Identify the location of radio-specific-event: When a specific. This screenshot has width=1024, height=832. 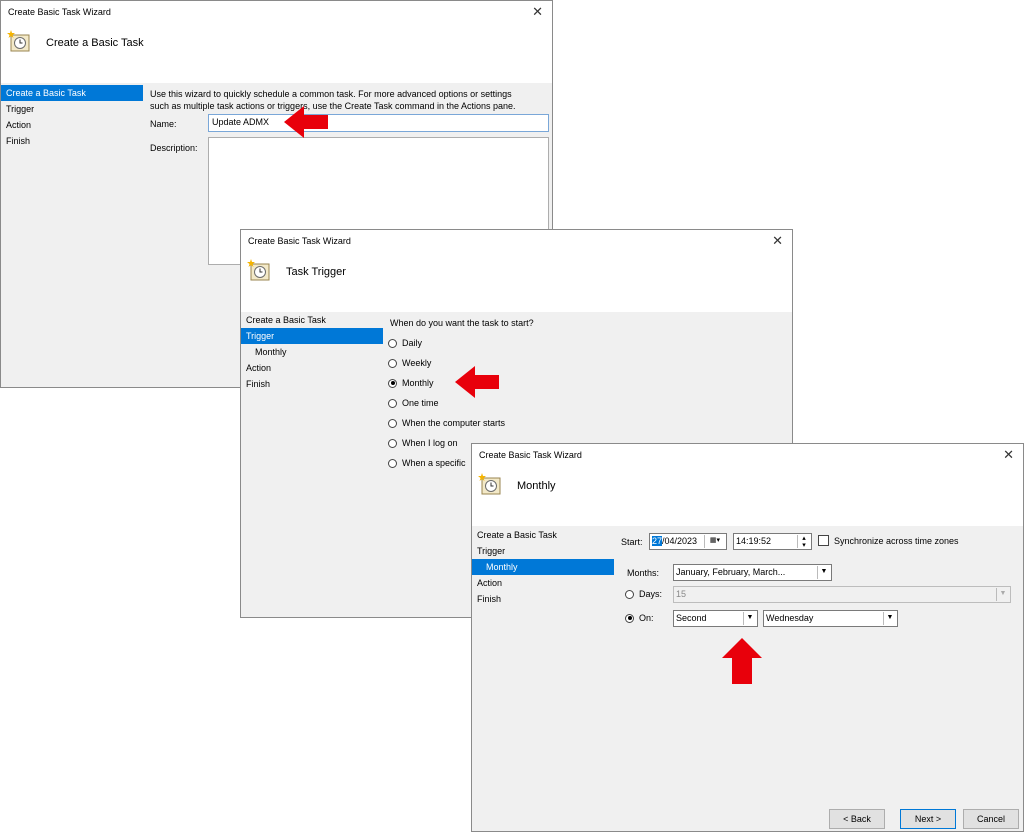
(427, 463).